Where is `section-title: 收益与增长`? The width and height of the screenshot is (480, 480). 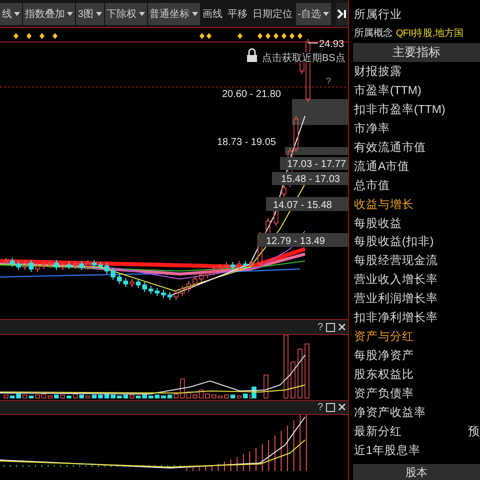
section-title: 收益与增长 is located at coordinates (384, 205).